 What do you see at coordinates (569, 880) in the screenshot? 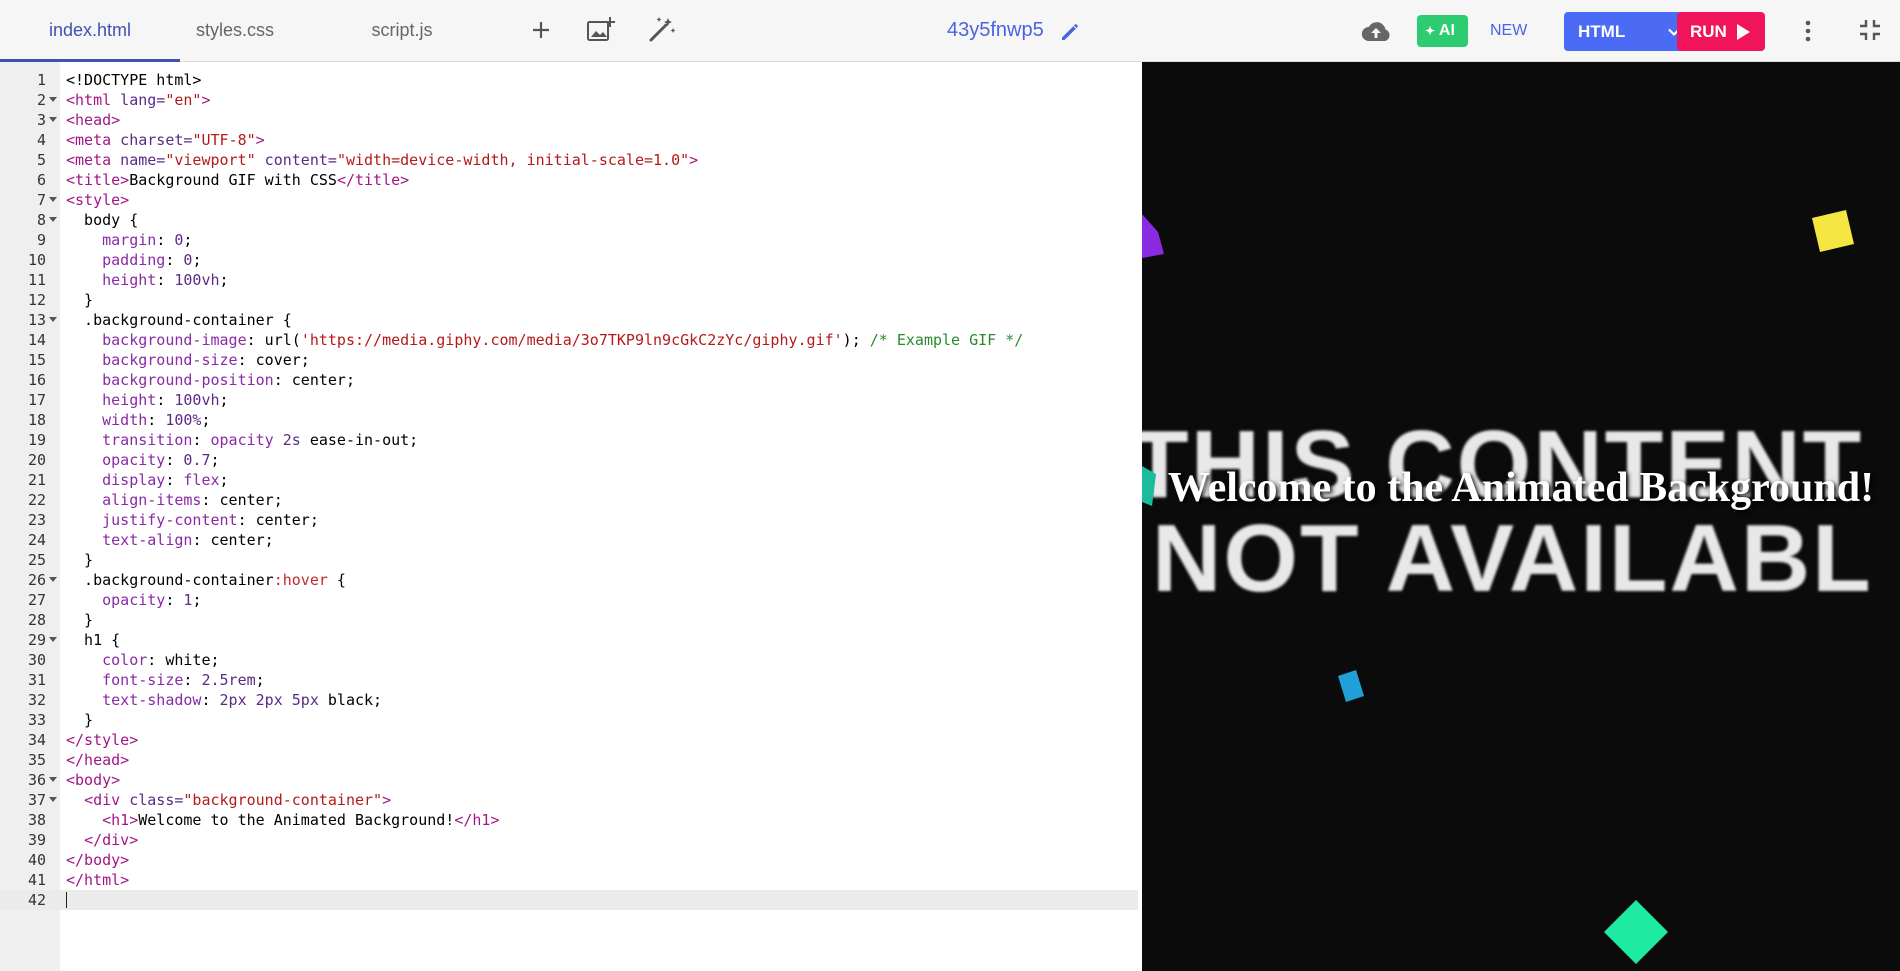
I see `code-line: 41 </html>` at bounding box center [569, 880].